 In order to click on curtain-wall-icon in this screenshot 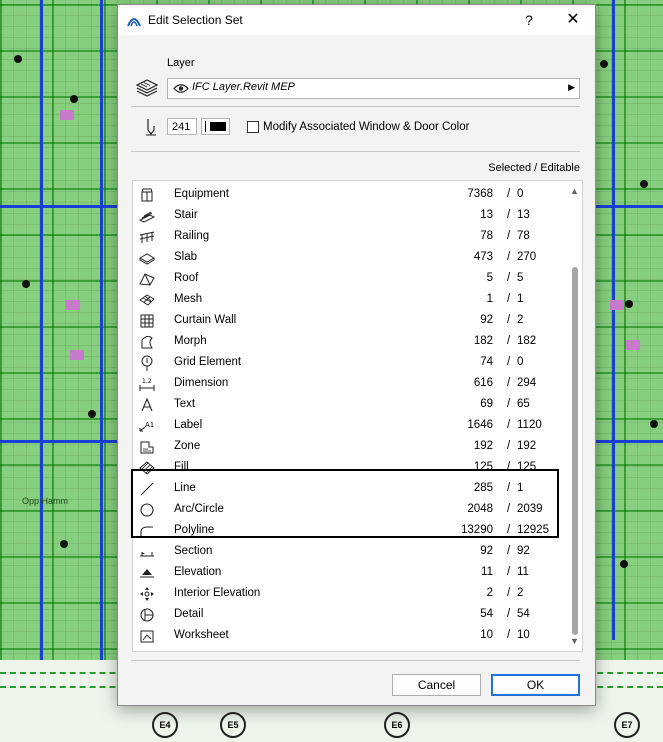, I will do `click(147, 321)`.